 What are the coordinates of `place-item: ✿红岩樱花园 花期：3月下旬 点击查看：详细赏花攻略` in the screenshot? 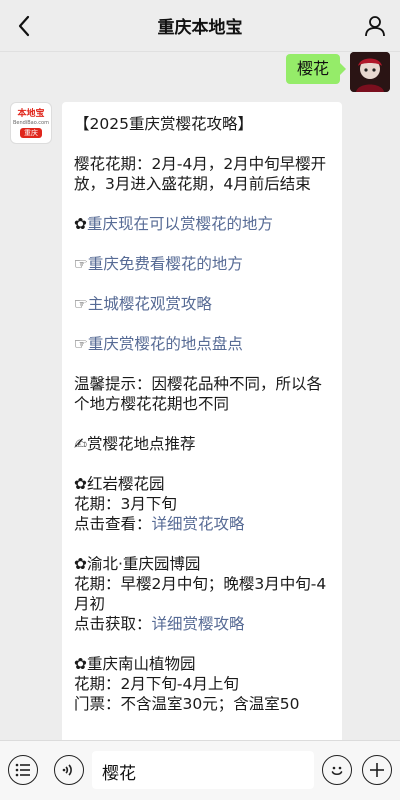 It's located at (202, 504).